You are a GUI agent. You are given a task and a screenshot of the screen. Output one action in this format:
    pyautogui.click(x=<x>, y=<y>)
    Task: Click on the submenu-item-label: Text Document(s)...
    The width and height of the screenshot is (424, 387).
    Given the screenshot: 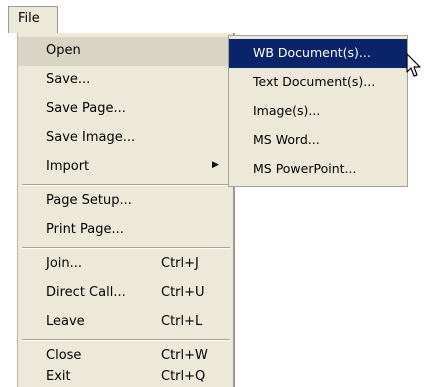 What is the action you would take?
    pyautogui.click(x=314, y=81)
    